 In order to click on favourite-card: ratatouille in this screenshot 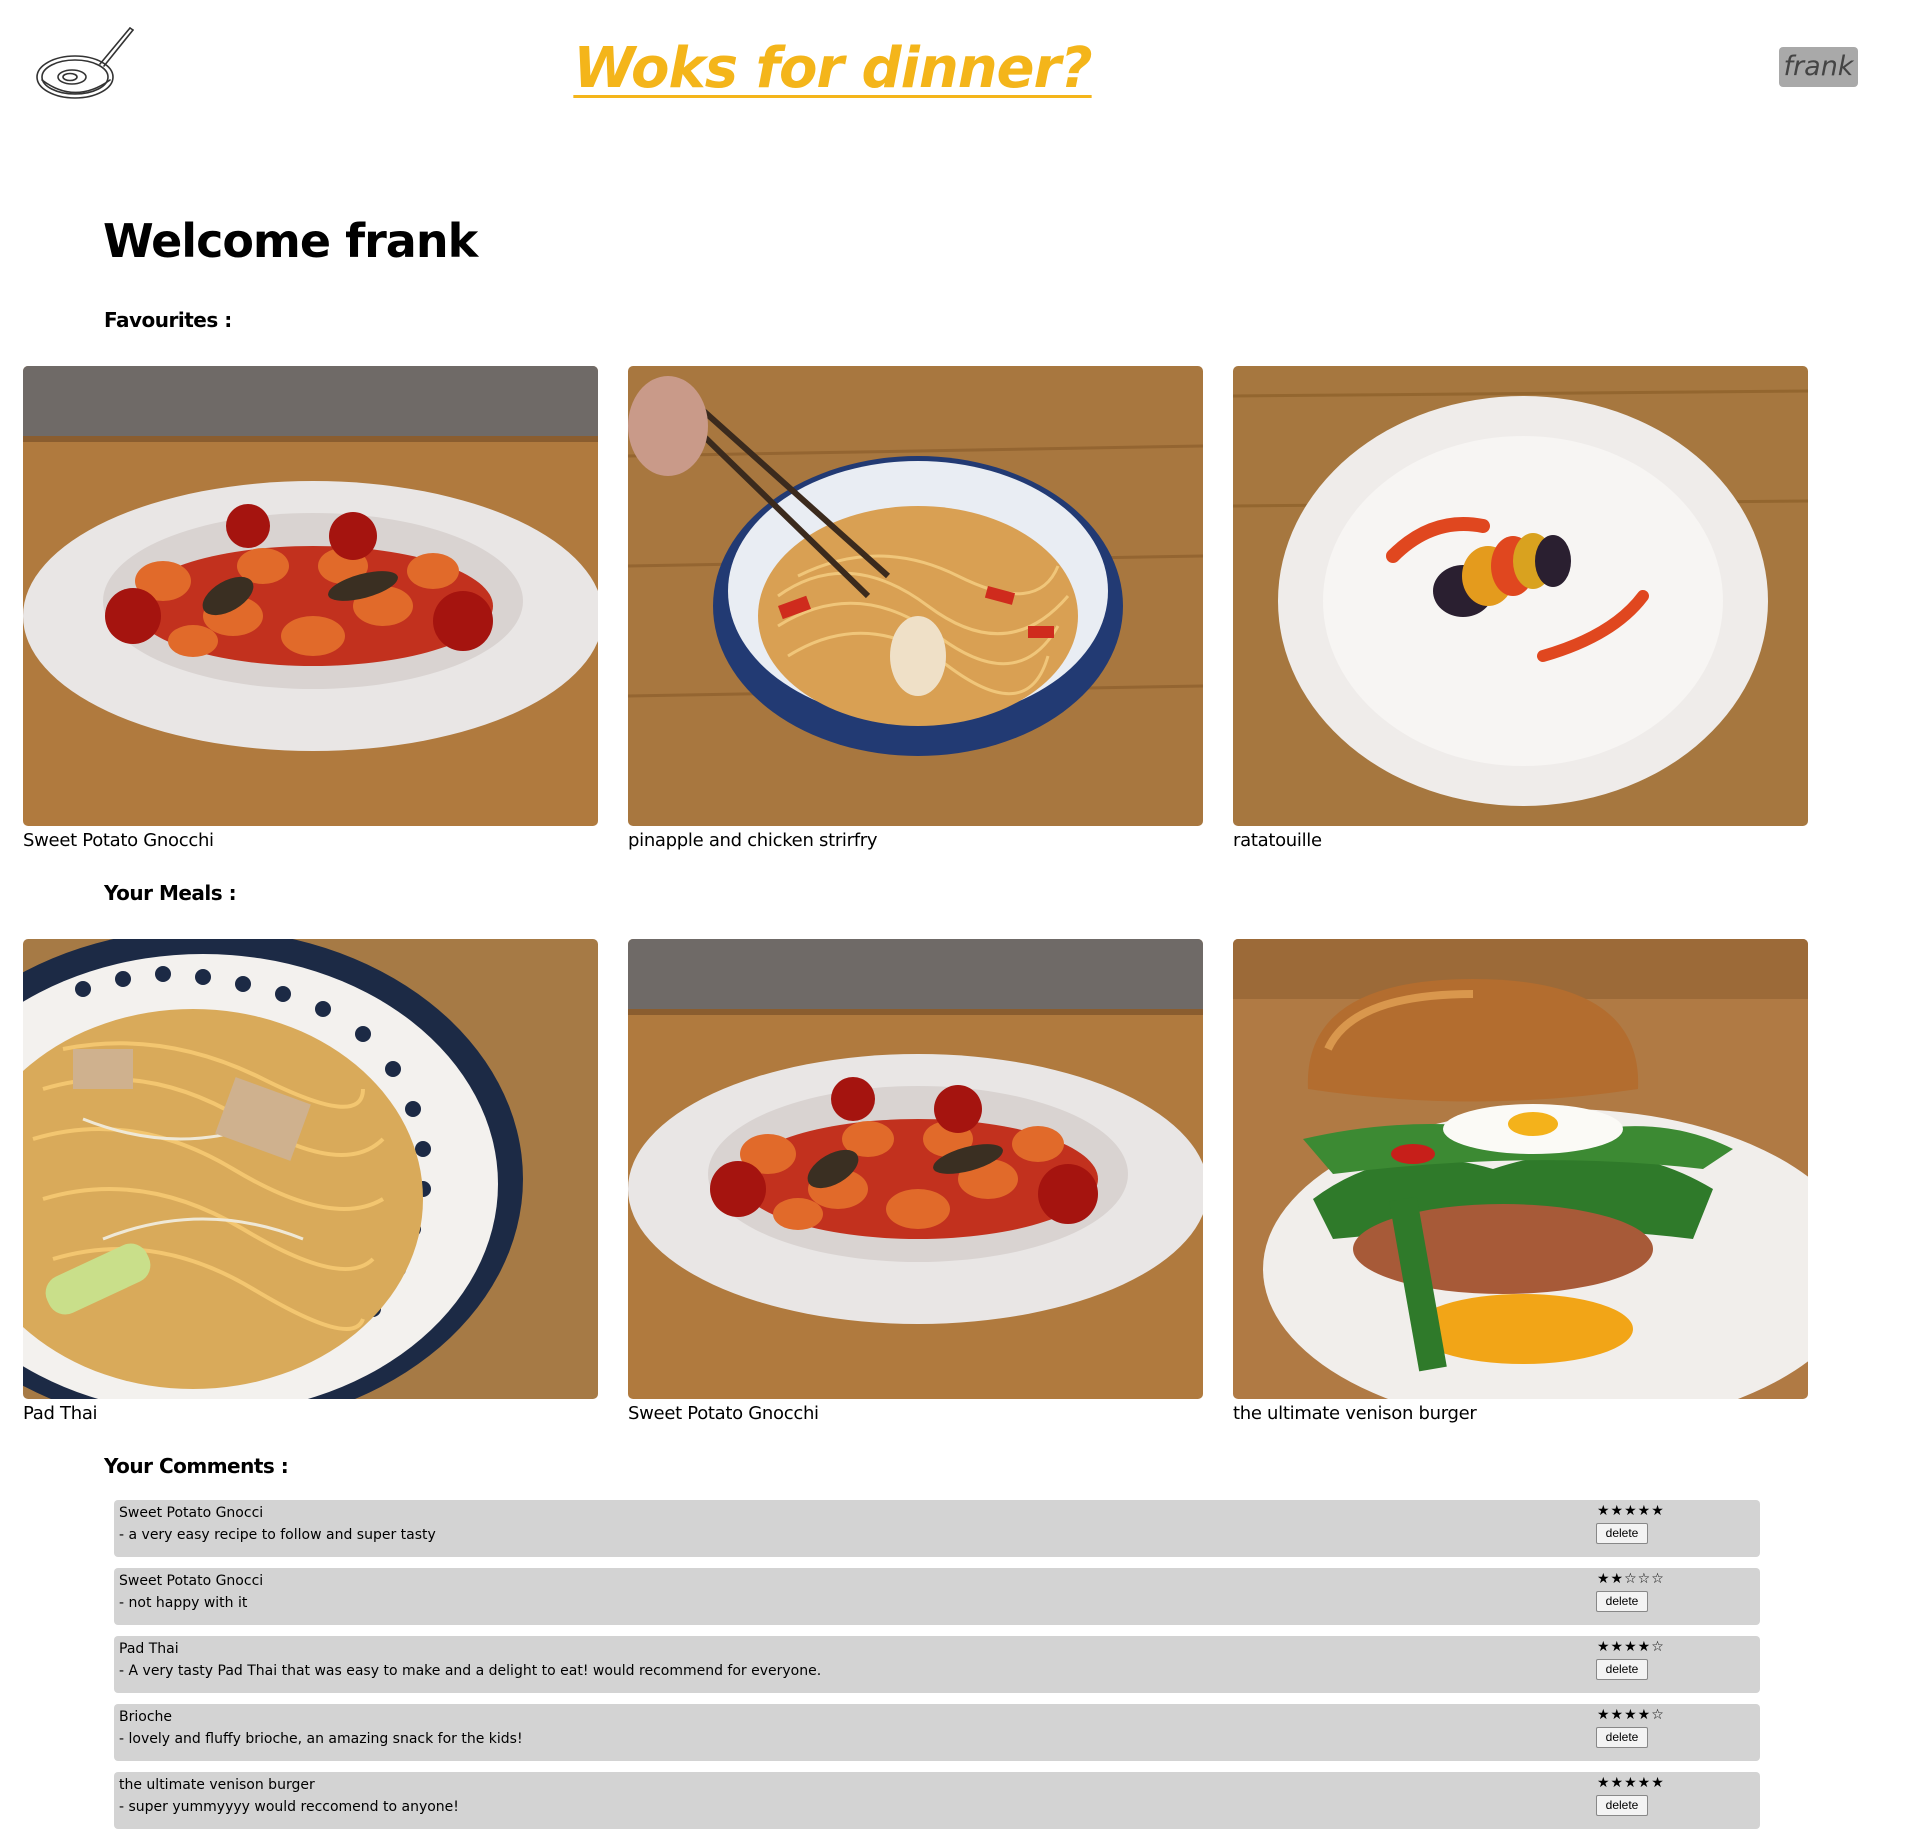, I will do `click(1520, 608)`.